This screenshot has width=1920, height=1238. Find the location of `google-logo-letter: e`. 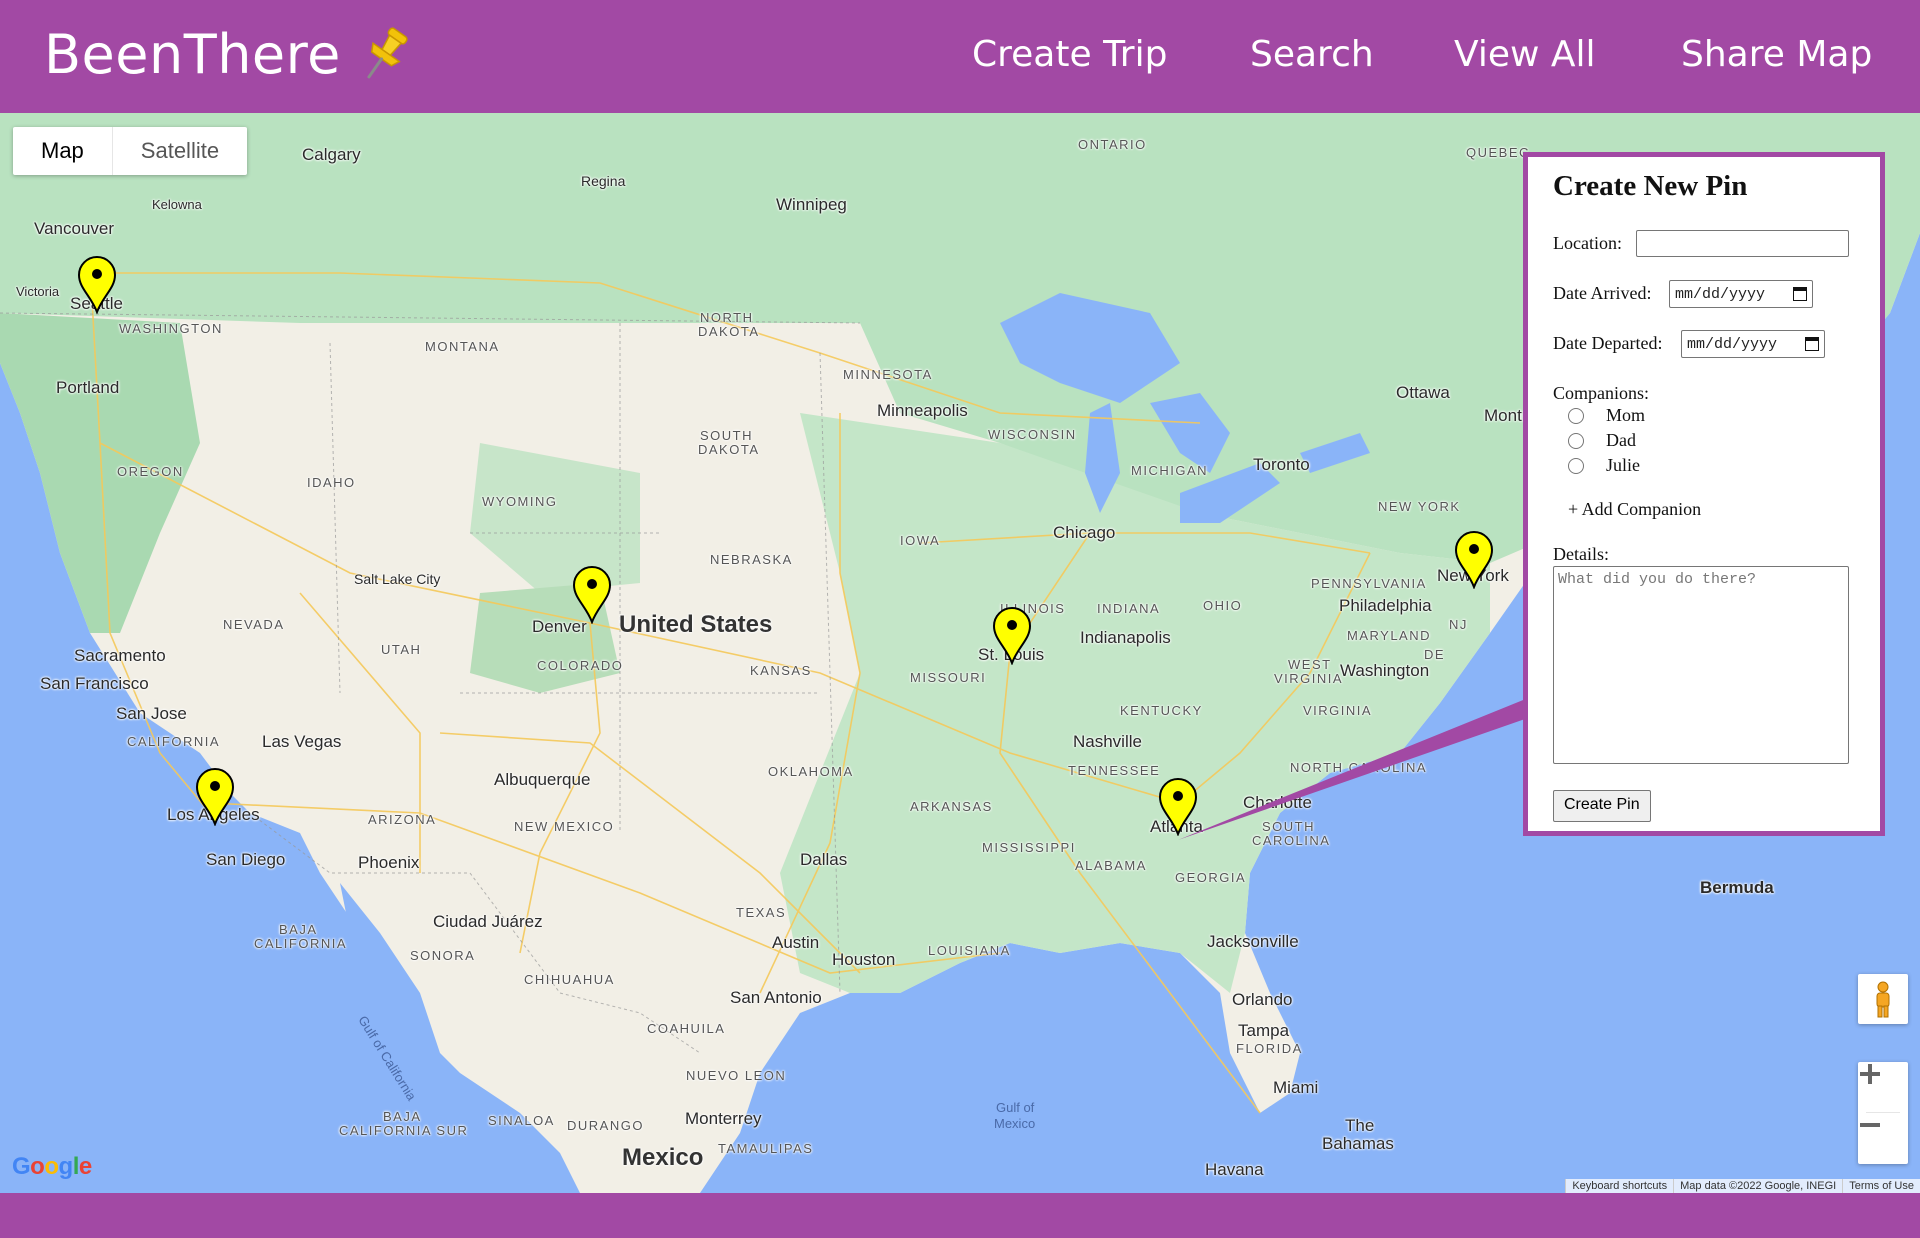

google-logo-letter: e is located at coordinates (85, 1166).